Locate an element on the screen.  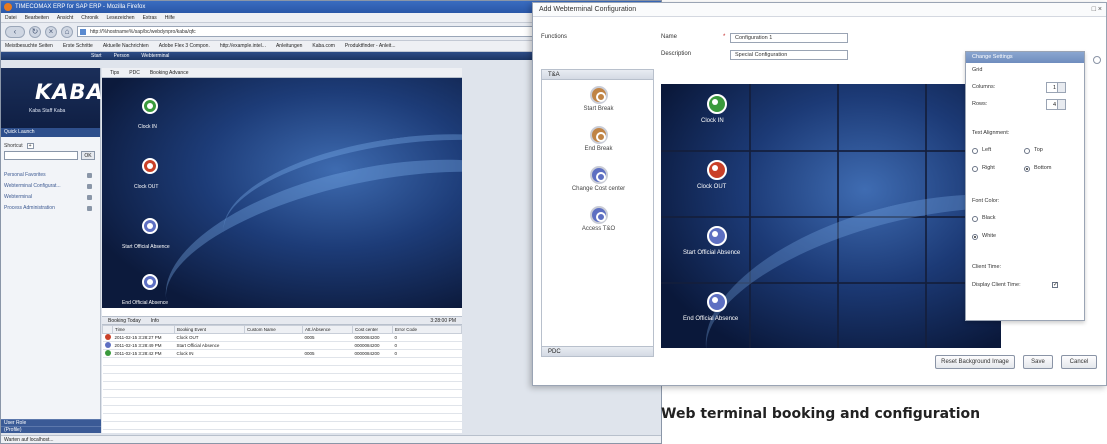
client-time-label: Client Time: is located at coordinates (987, 267).